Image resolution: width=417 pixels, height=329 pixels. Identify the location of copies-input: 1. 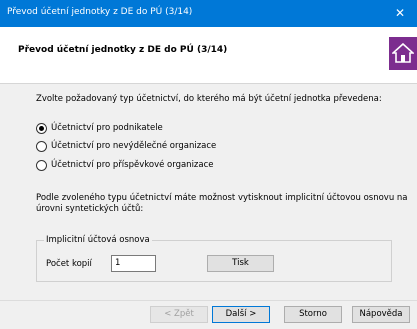
(133, 263).